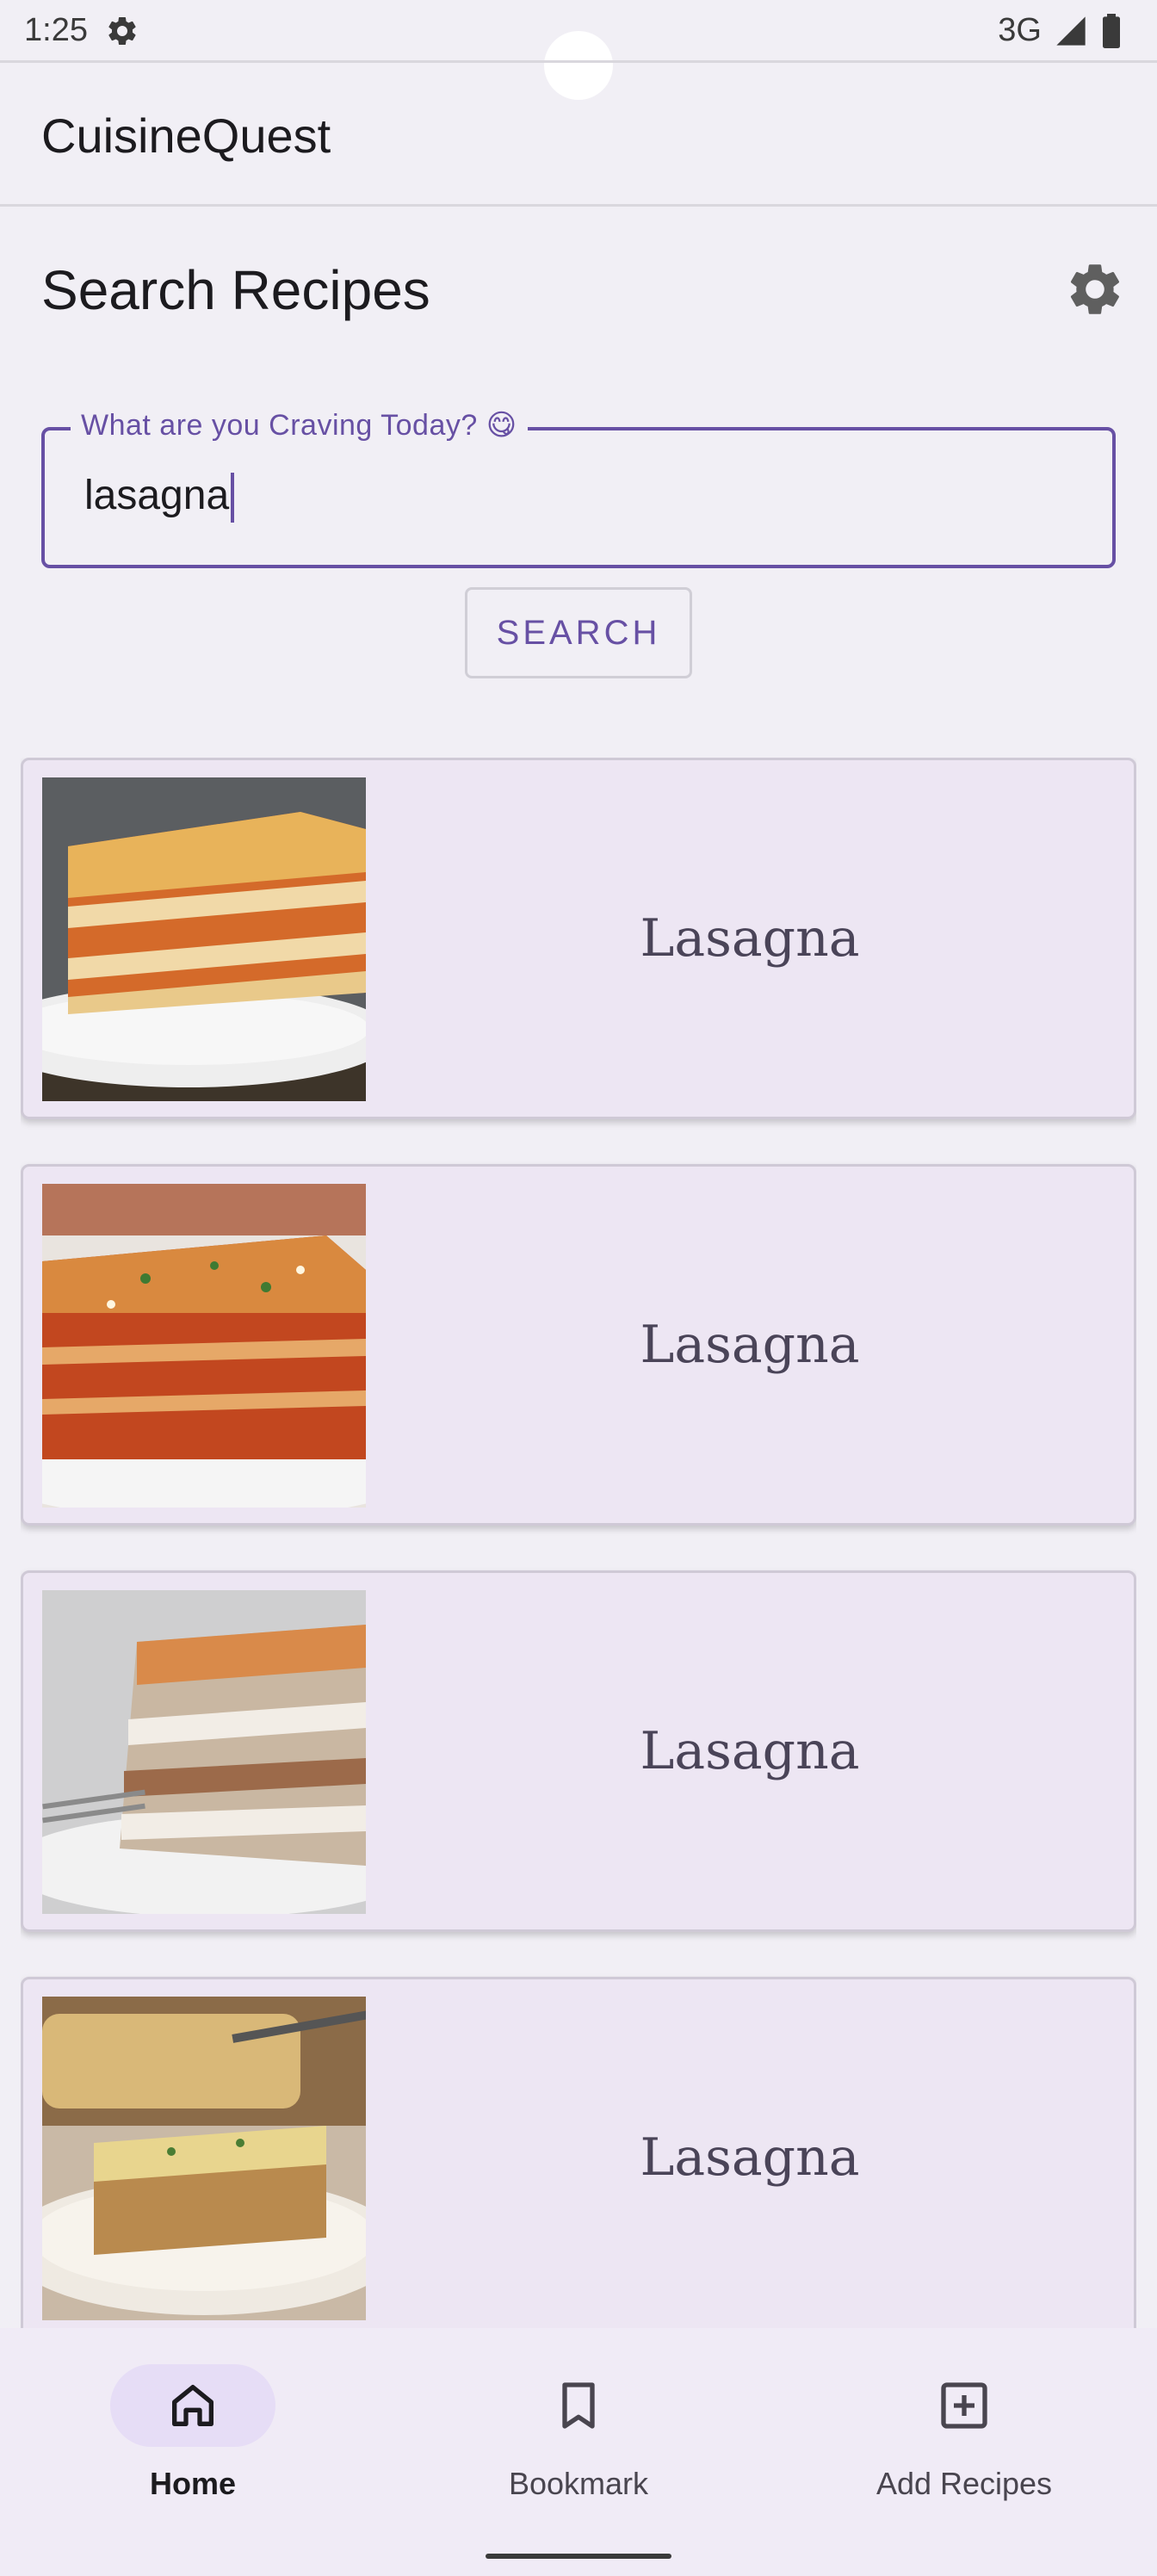 Image resolution: width=1157 pixels, height=2576 pixels. Describe the element at coordinates (579, 50) in the screenshot. I see `status-bar: 1:25 3G` at that location.